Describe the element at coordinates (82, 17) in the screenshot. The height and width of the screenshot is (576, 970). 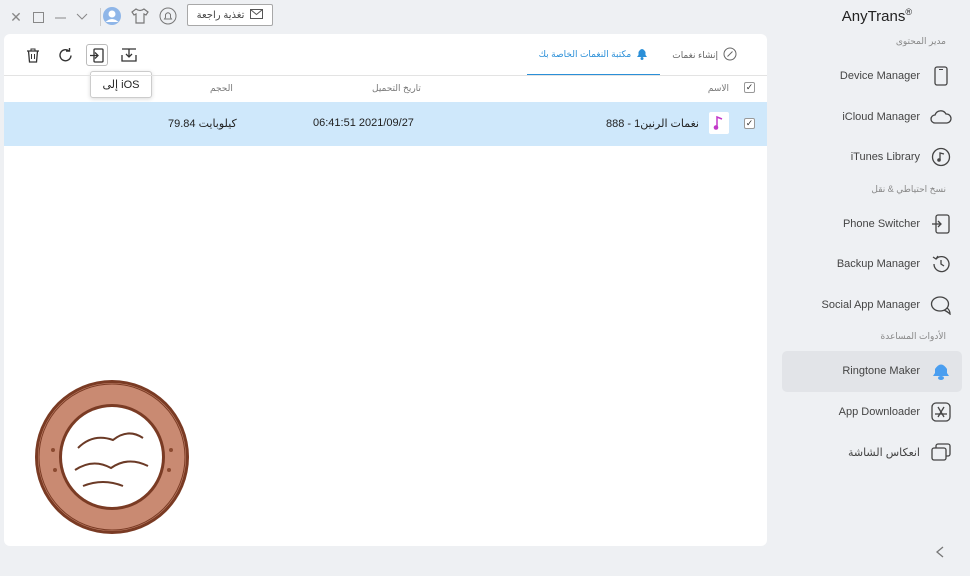
I see `chevron-down-icon` at that location.